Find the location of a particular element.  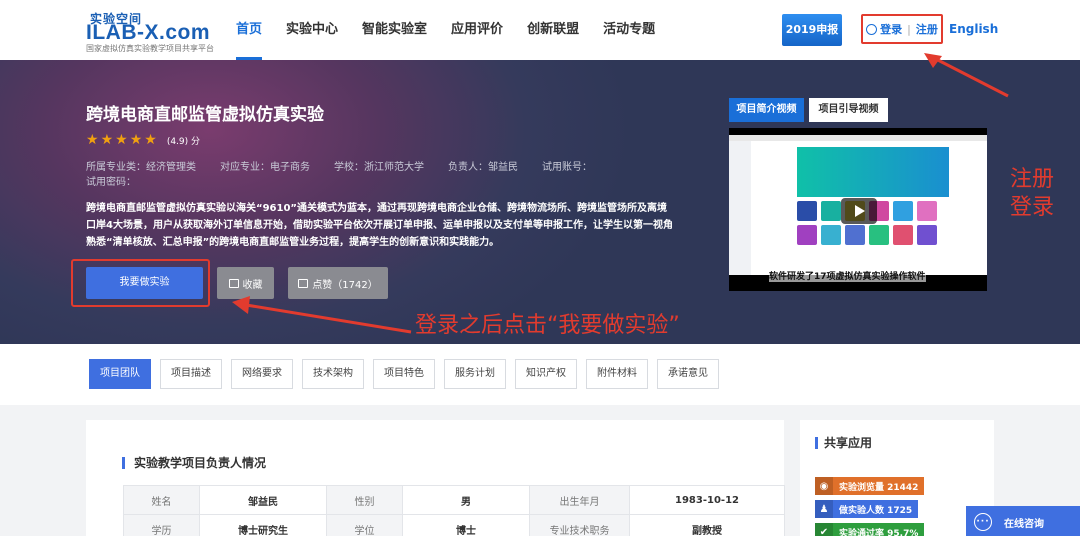

table-value: 1983-10-12 is located at coordinates (707, 500).